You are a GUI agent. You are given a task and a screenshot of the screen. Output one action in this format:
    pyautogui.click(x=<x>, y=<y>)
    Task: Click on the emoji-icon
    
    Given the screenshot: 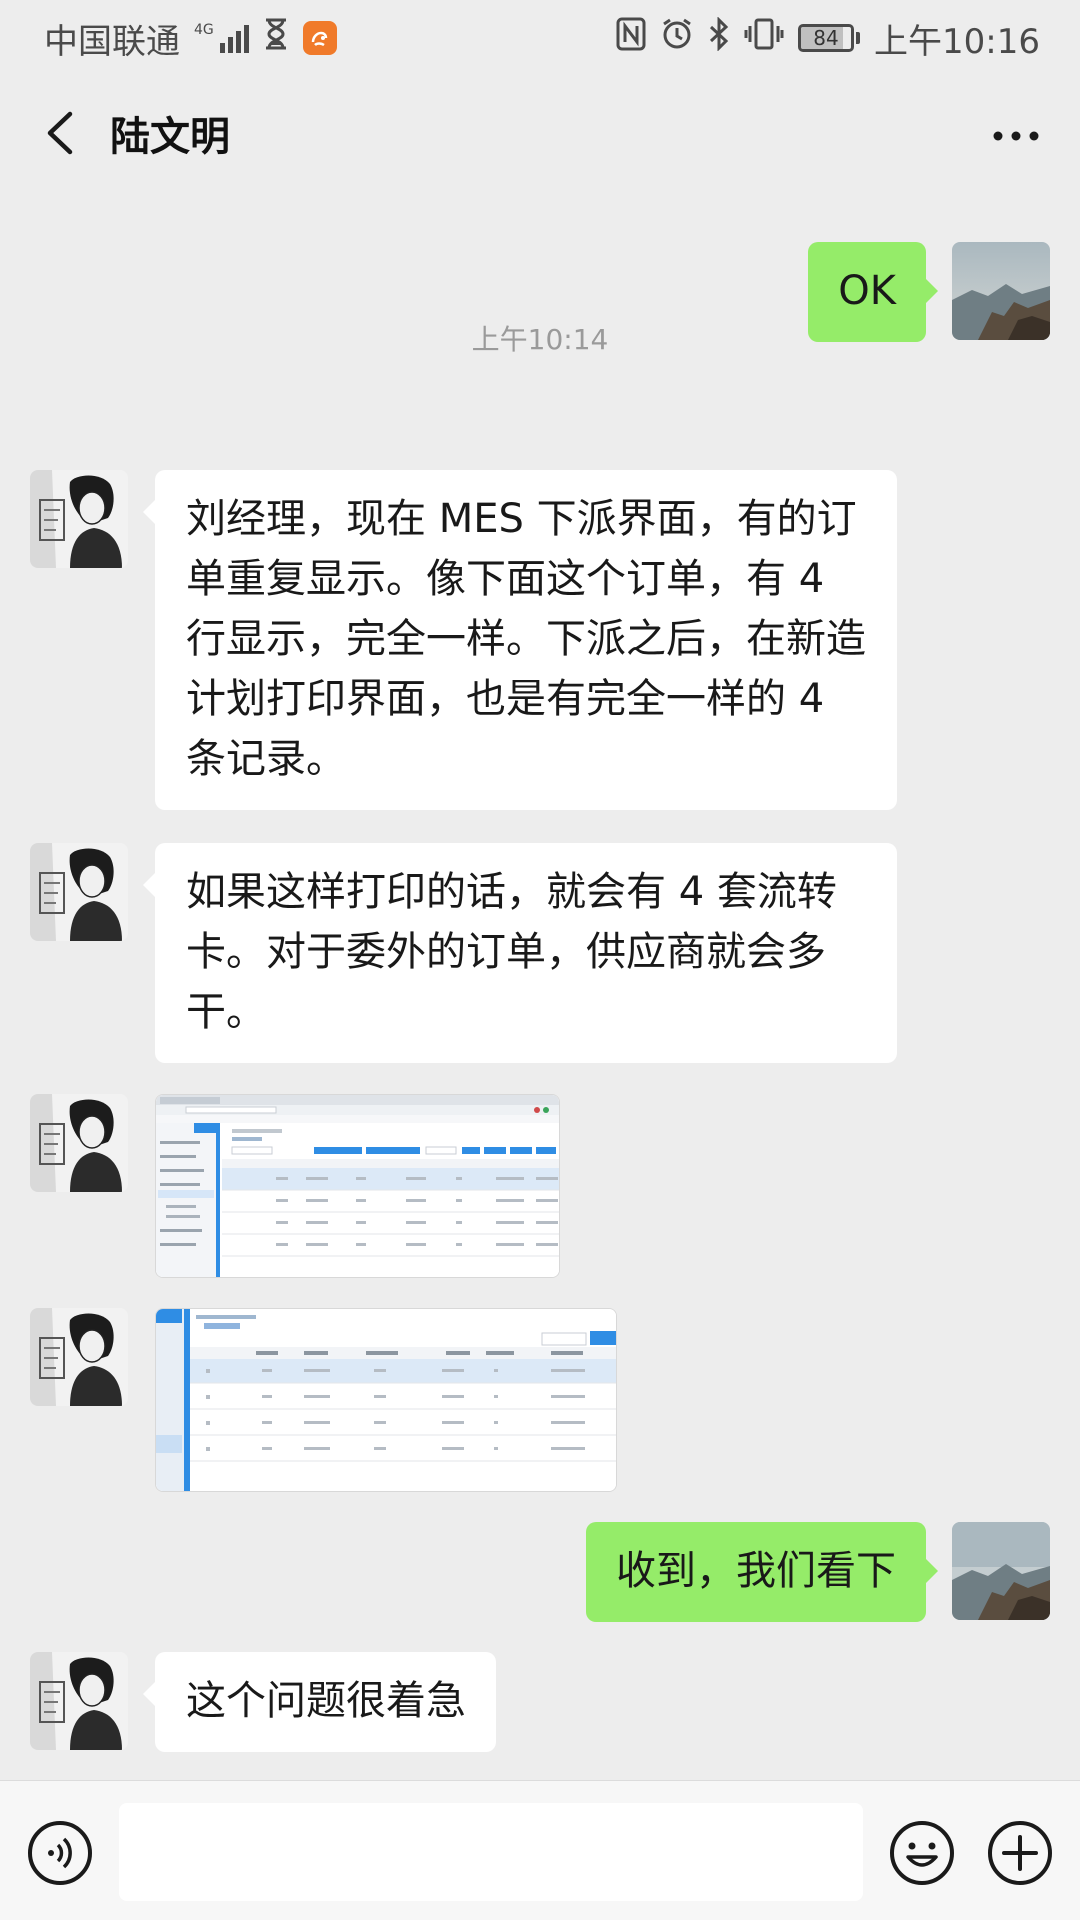 What is the action you would take?
    pyautogui.click(x=922, y=1853)
    